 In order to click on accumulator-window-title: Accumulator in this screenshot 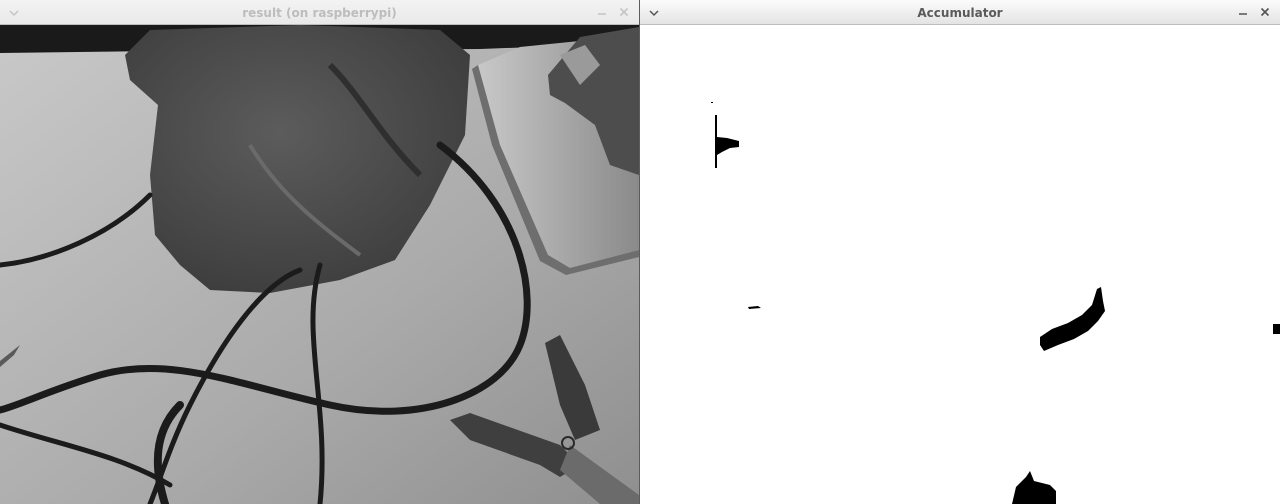, I will do `click(960, 13)`.